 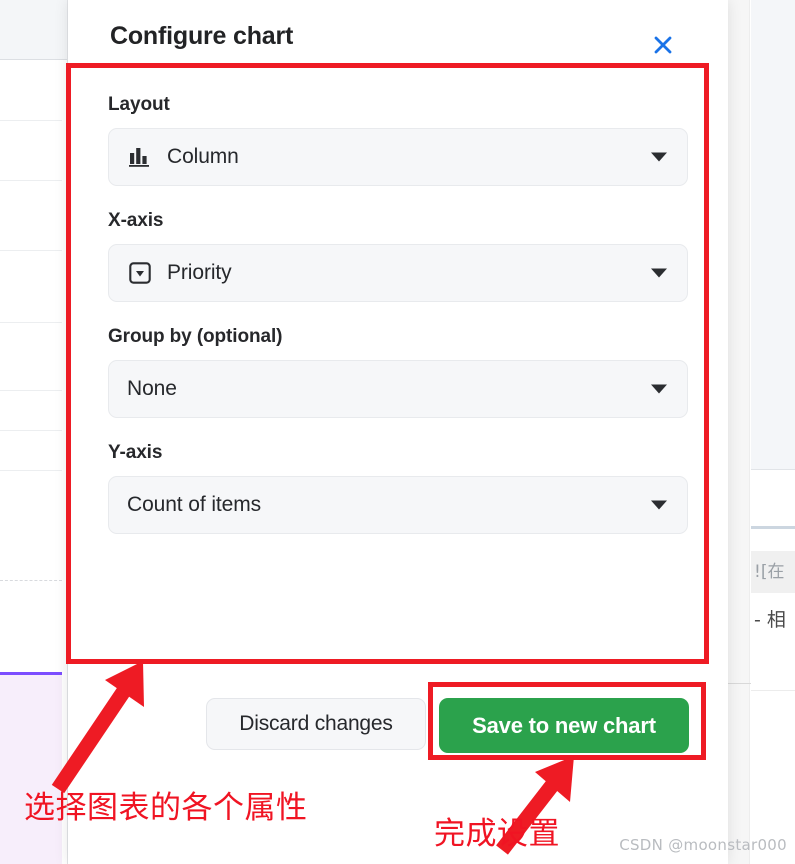 What do you see at coordinates (398, 389) in the screenshot?
I see `group-by-select: None` at bounding box center [398, 389].